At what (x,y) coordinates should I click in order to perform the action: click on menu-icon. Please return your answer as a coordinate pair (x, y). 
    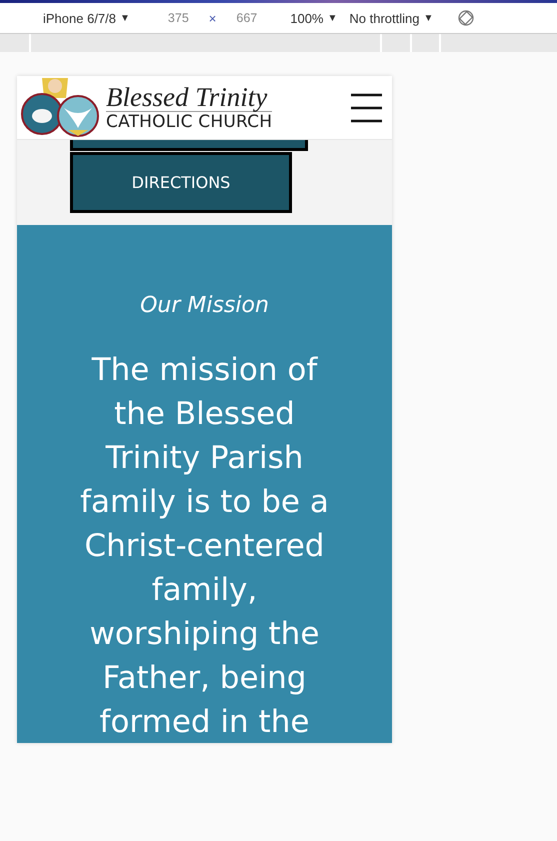
    Looking at the image, I should click on (366, 107).